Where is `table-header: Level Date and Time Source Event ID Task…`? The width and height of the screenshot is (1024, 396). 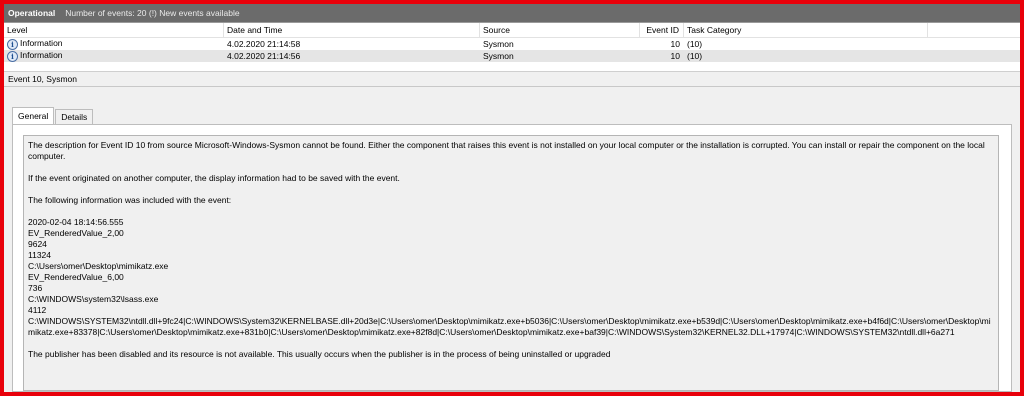 table-header: Level Date and Time Source Event ID Task… is located at coordinates (512, 30).